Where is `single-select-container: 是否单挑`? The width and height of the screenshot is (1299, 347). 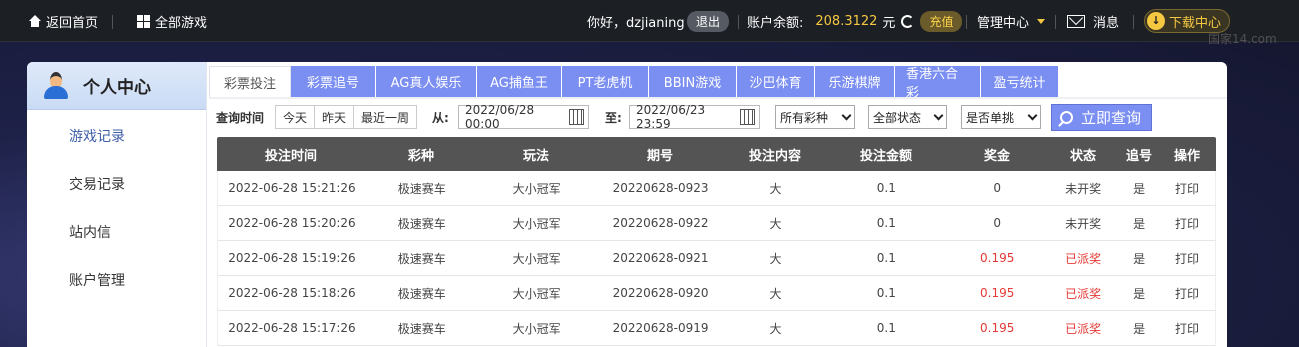
single-select-container: 是否单挑 is located at coordinates (1001, 117).